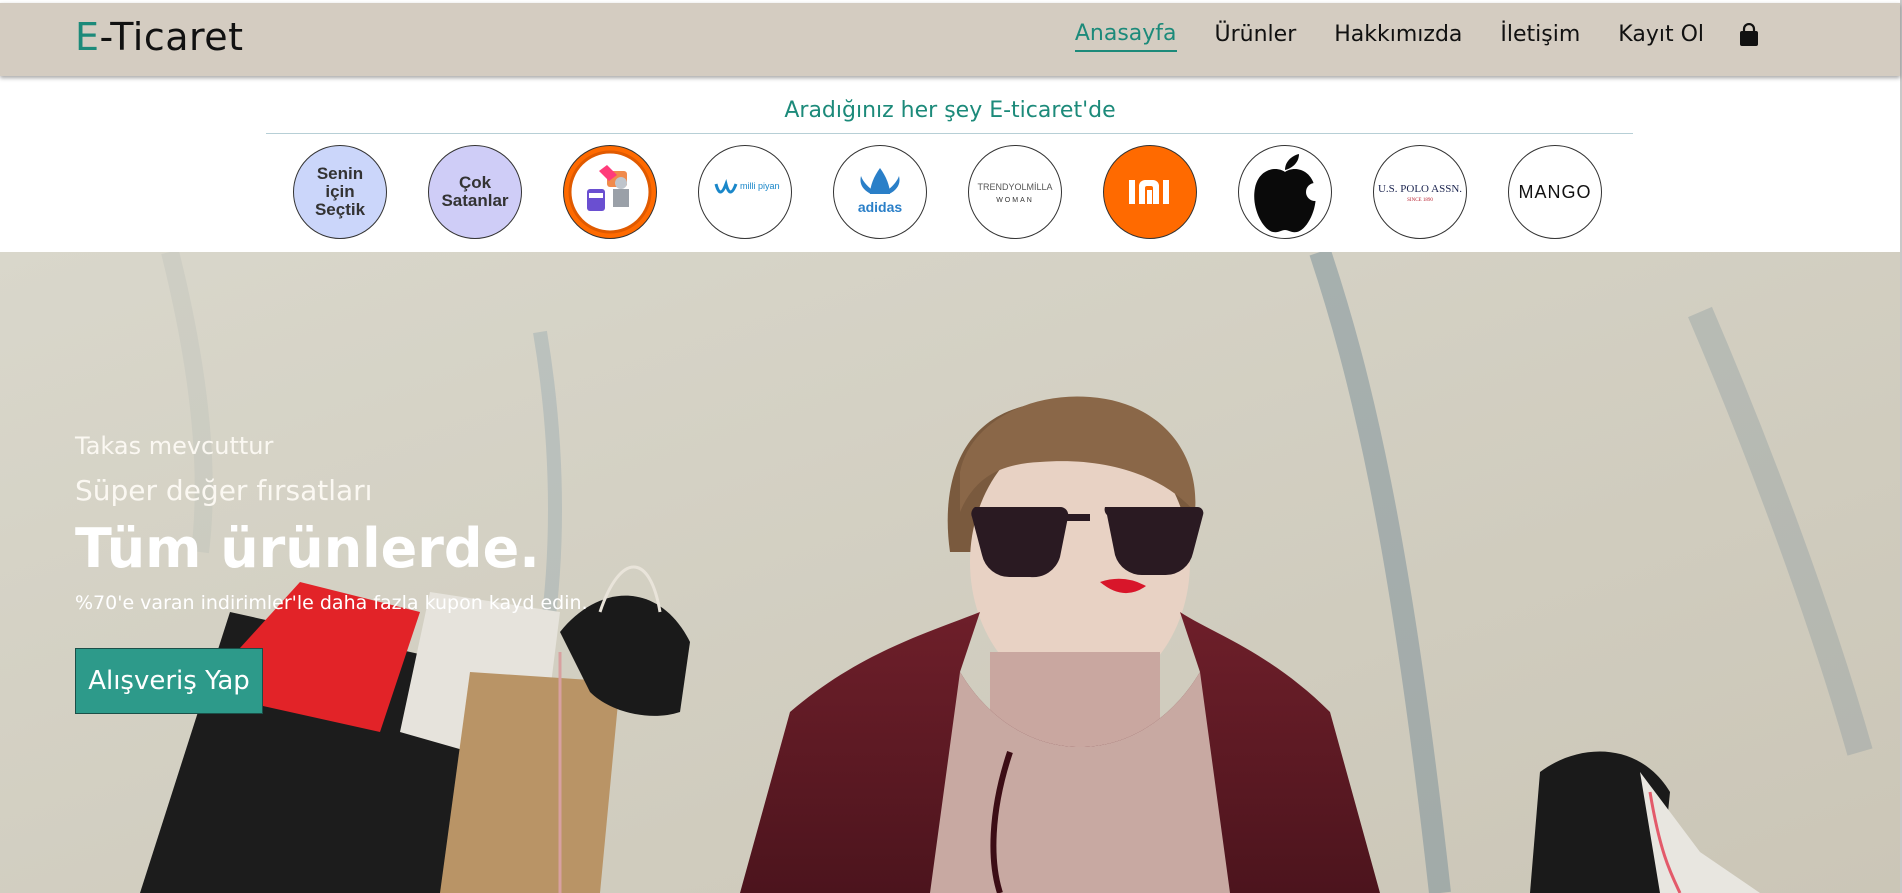 This screenshot has width=1902, height=893. What do you see at coordinates (1420, 200) in the screenshot?
I see `svg-text: SINCE 1890` at bounding box center [1420, 200].